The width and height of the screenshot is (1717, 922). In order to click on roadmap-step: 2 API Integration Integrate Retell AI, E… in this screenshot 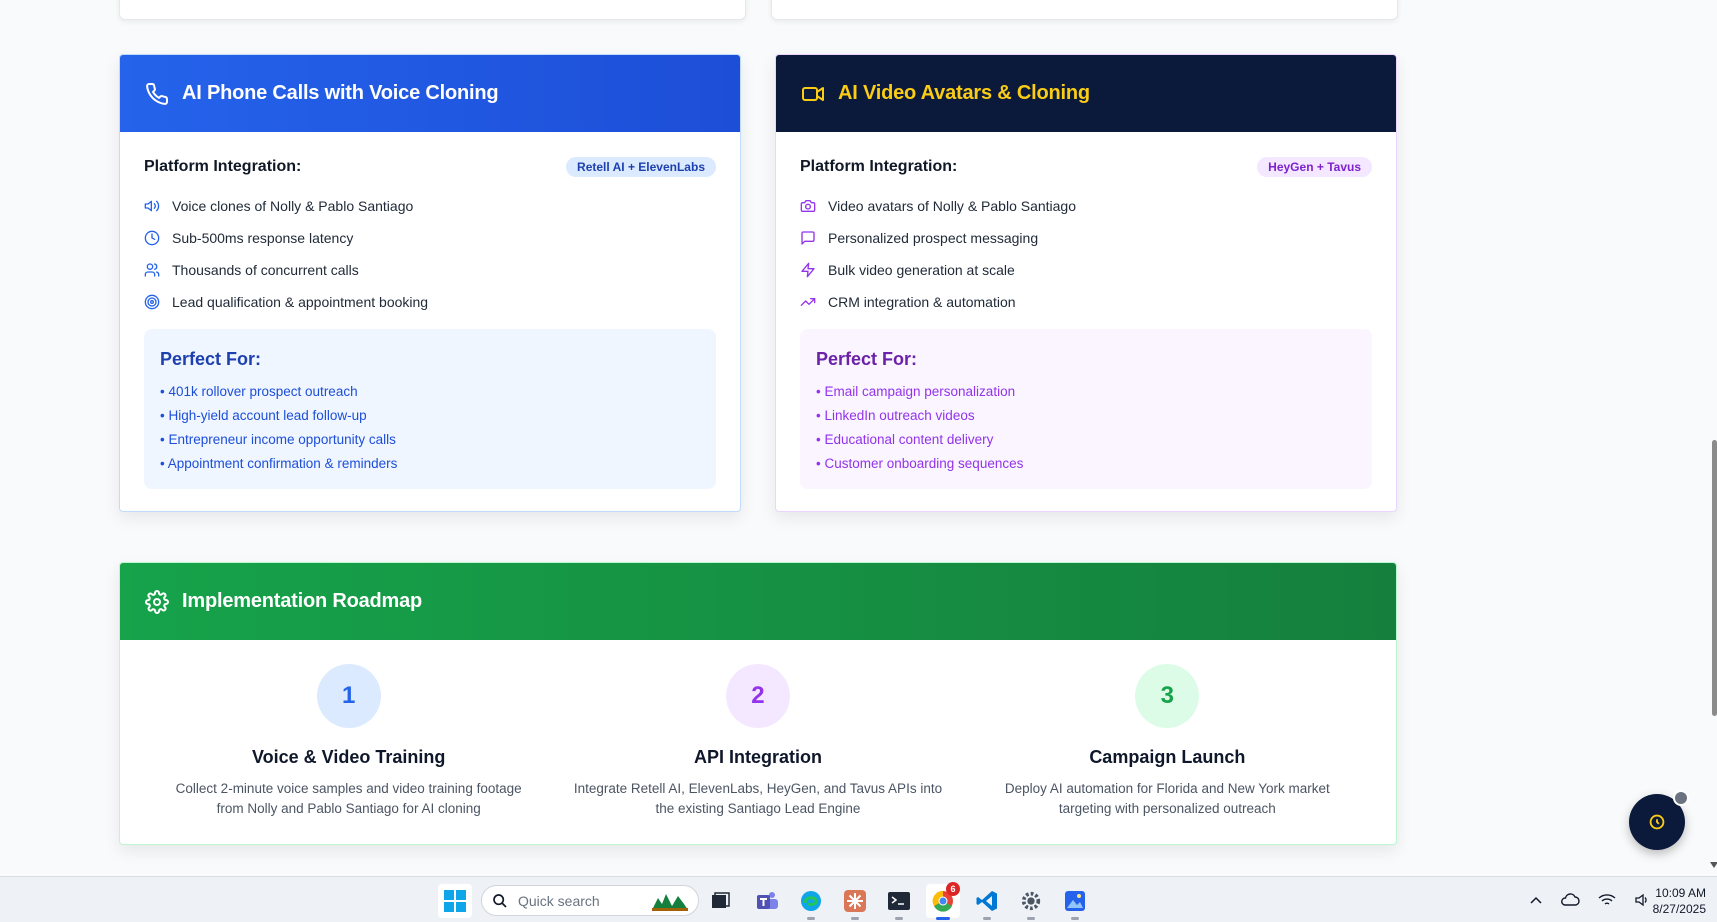, I will do `click(757, 741)`.